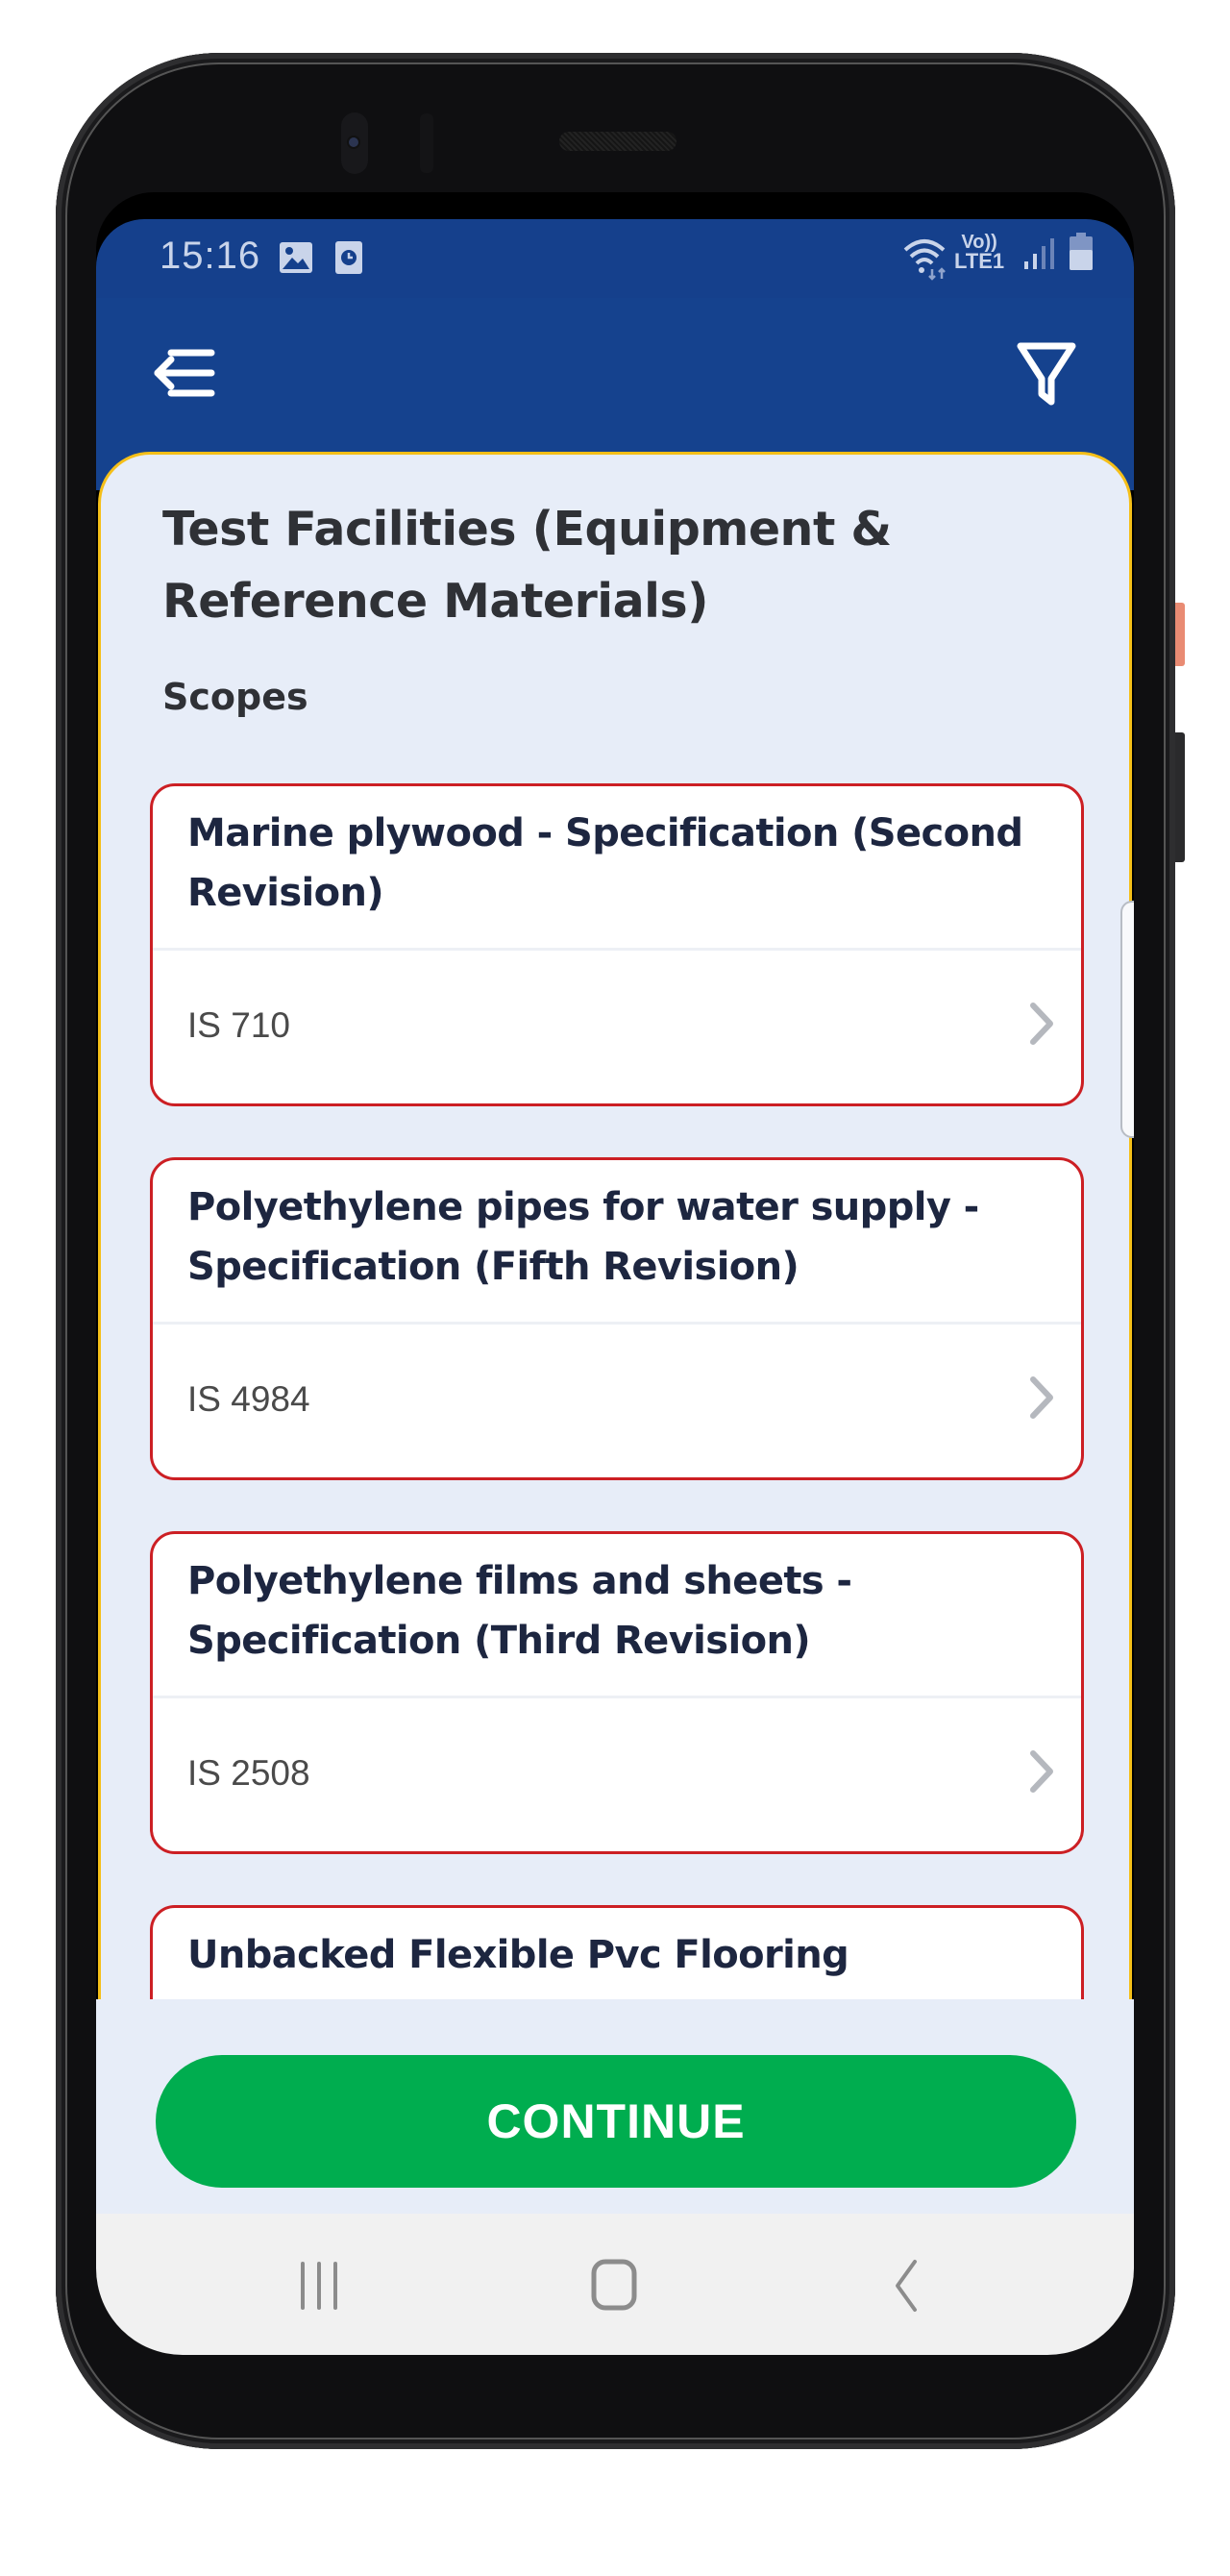 Image resolution: width=1230 pixels, height=2576 pixels. Describe the element at coordinates (211, 256) in the screenshot. I see `status-time: 15:16` at that location.